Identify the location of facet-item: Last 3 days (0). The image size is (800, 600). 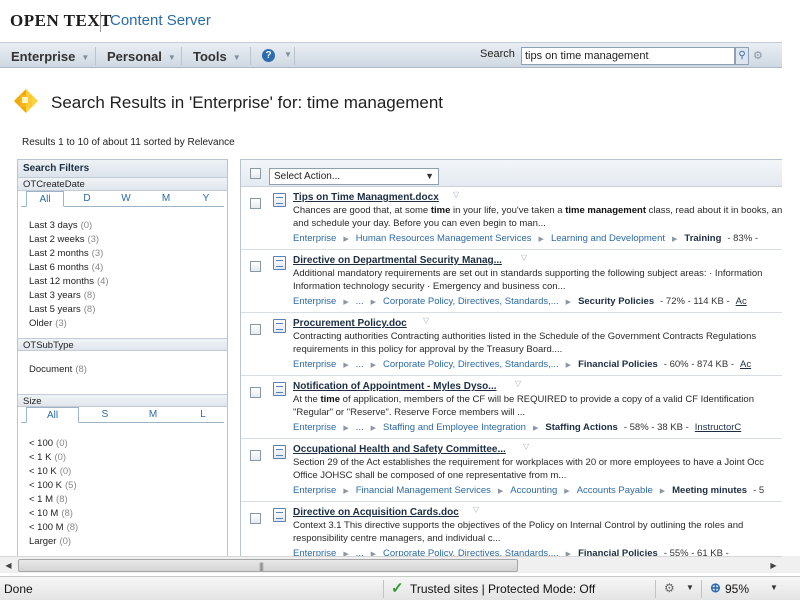
(128, 226).